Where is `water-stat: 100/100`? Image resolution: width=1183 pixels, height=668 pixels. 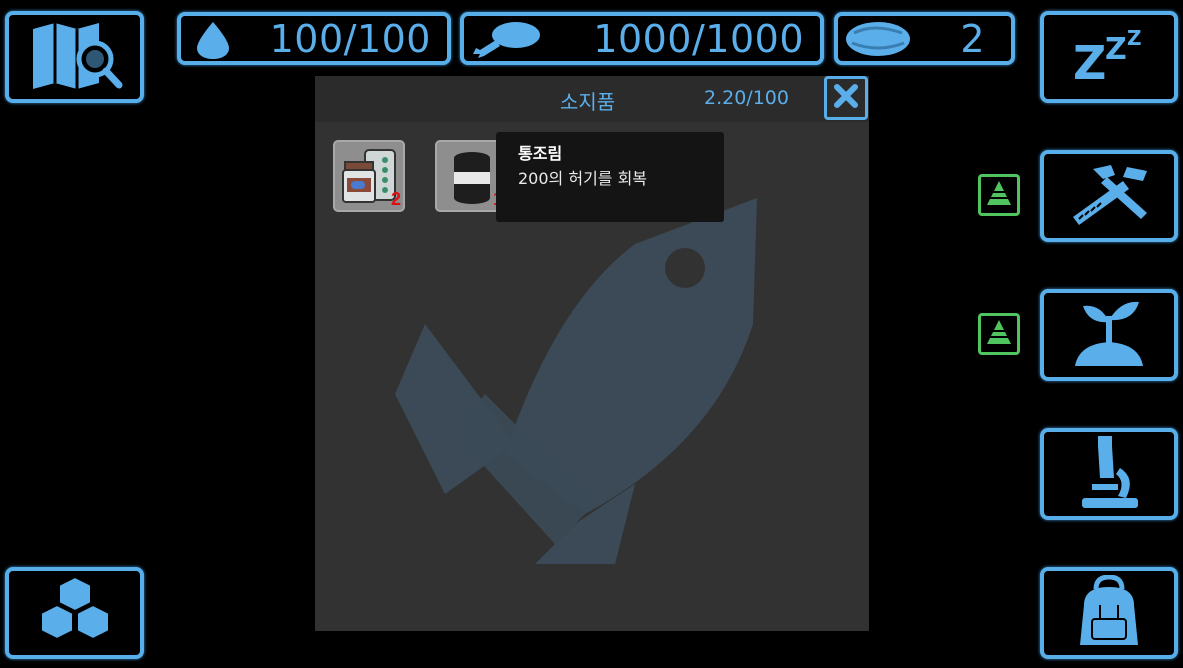 water-stat: 100/100 is located at coordinates (314, 38).